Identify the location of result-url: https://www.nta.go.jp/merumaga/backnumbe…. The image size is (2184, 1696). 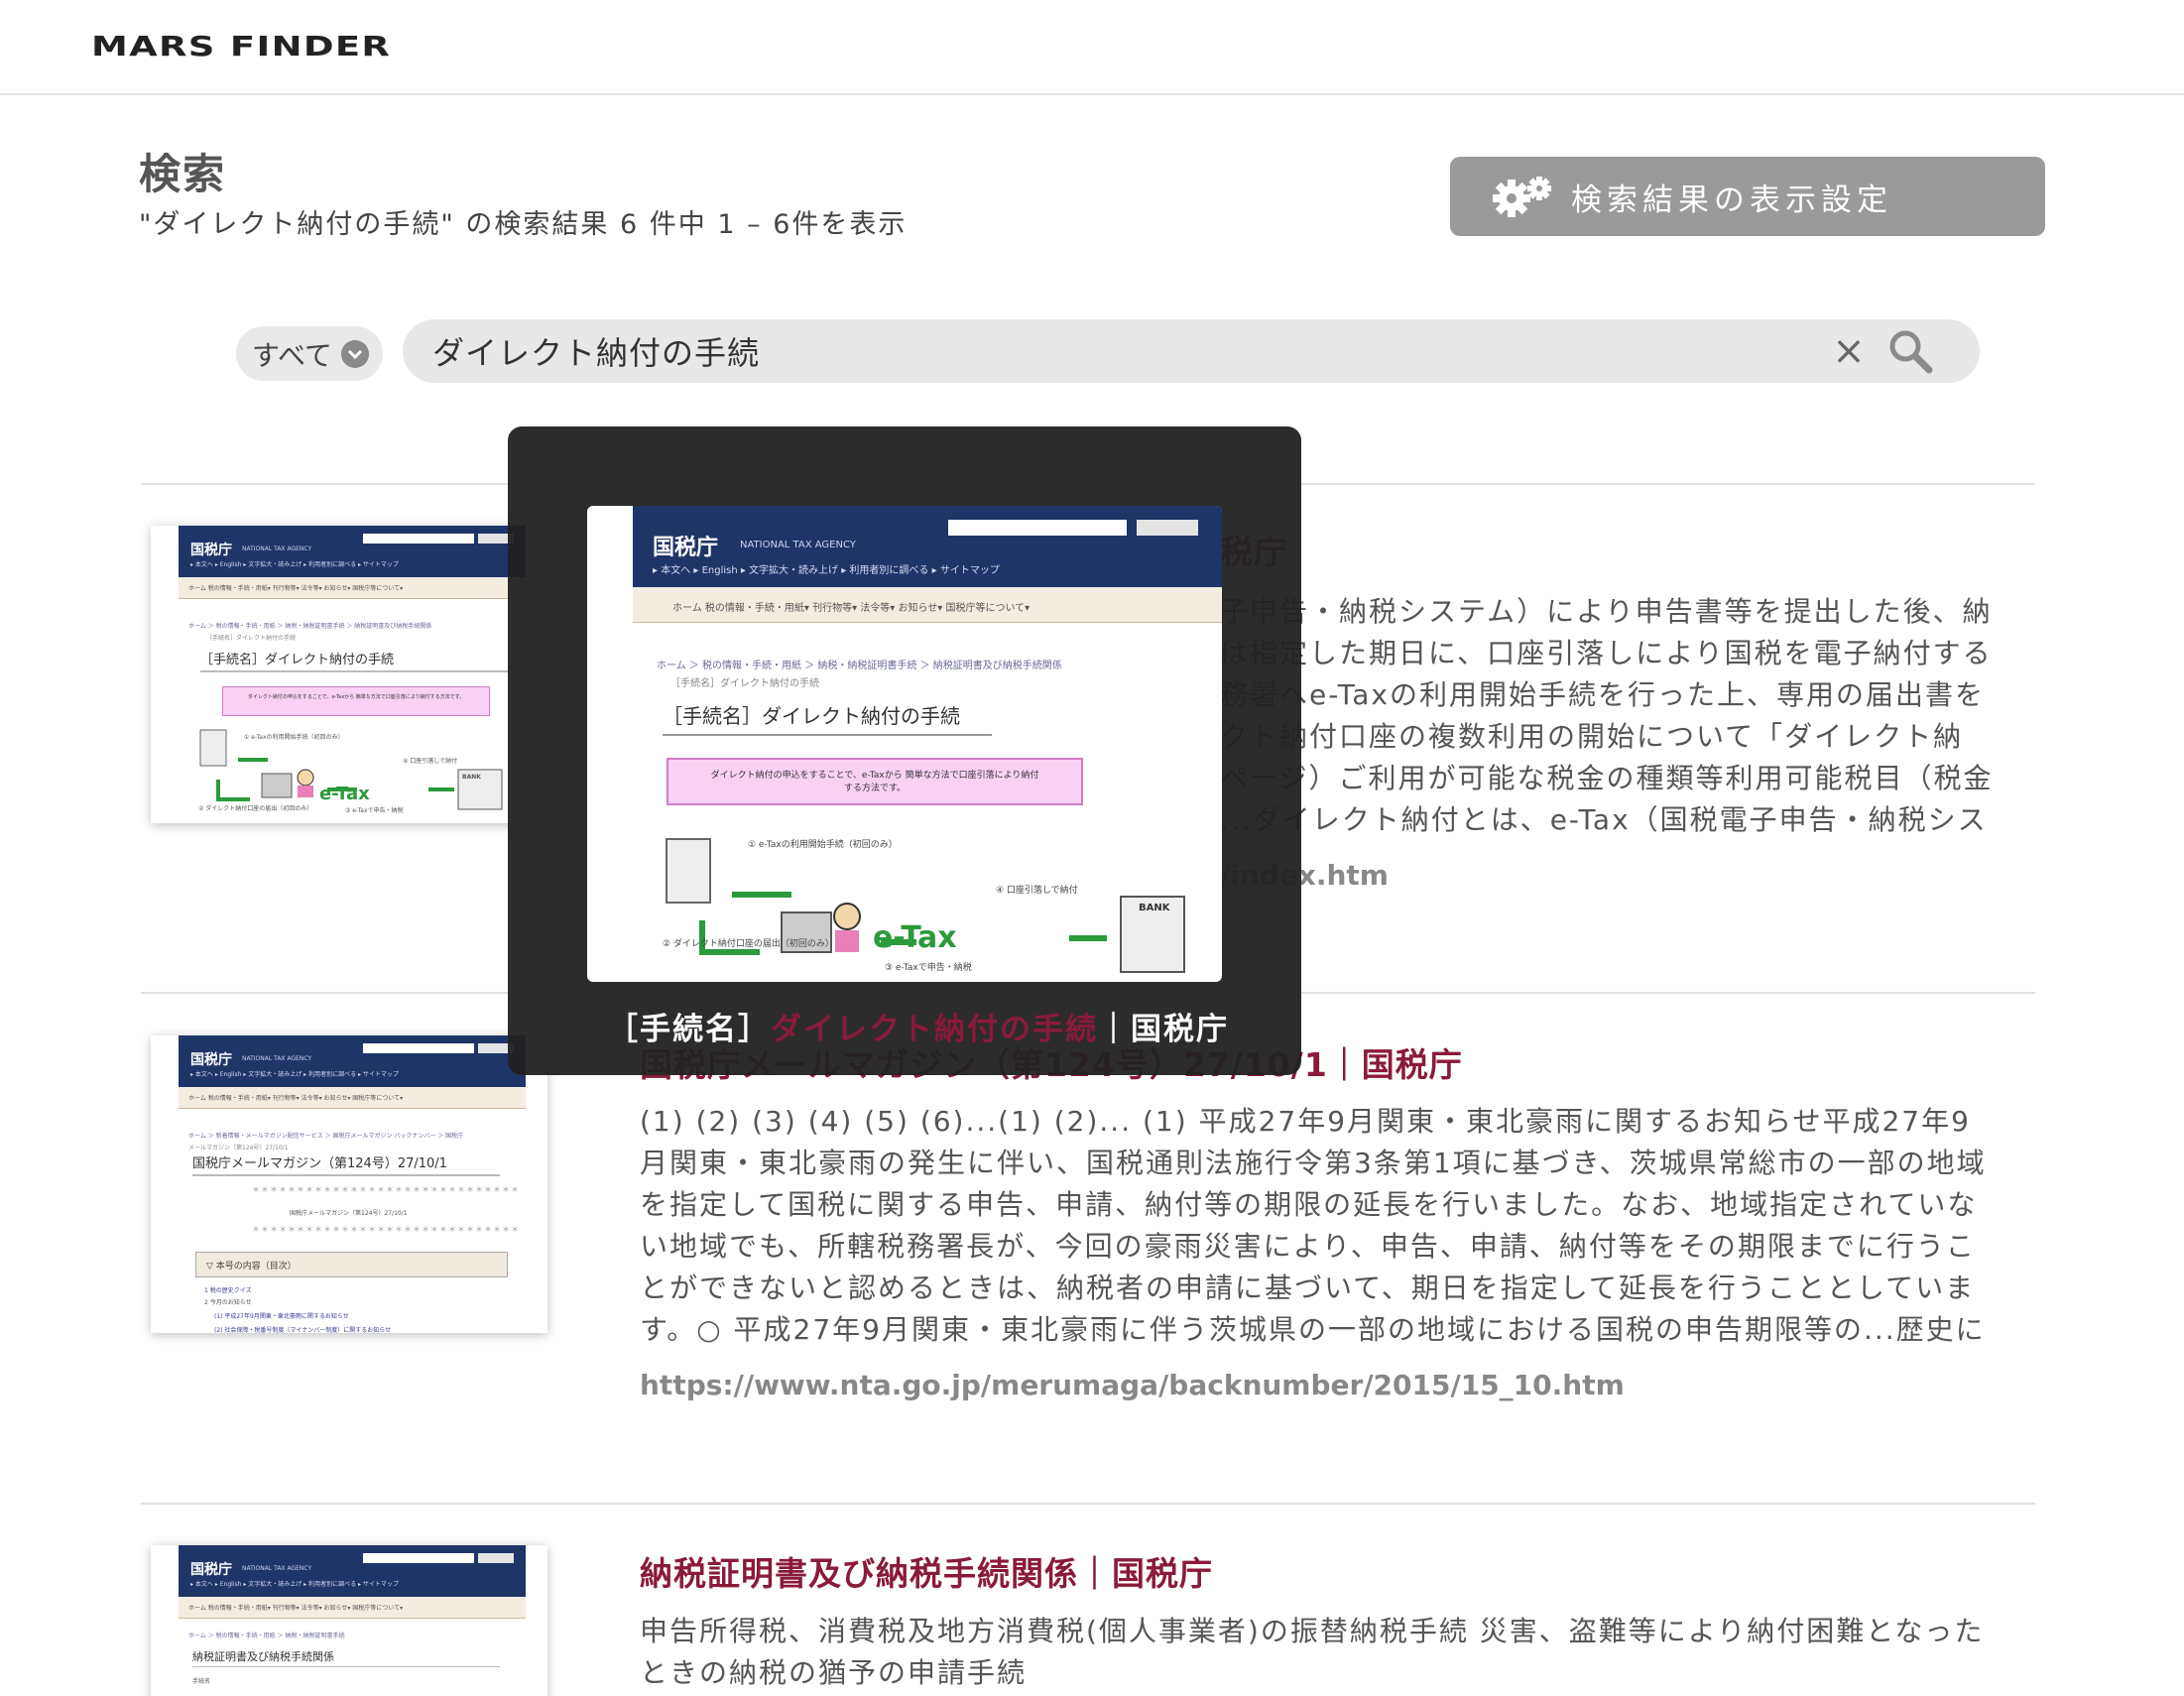
(1132, 1385).